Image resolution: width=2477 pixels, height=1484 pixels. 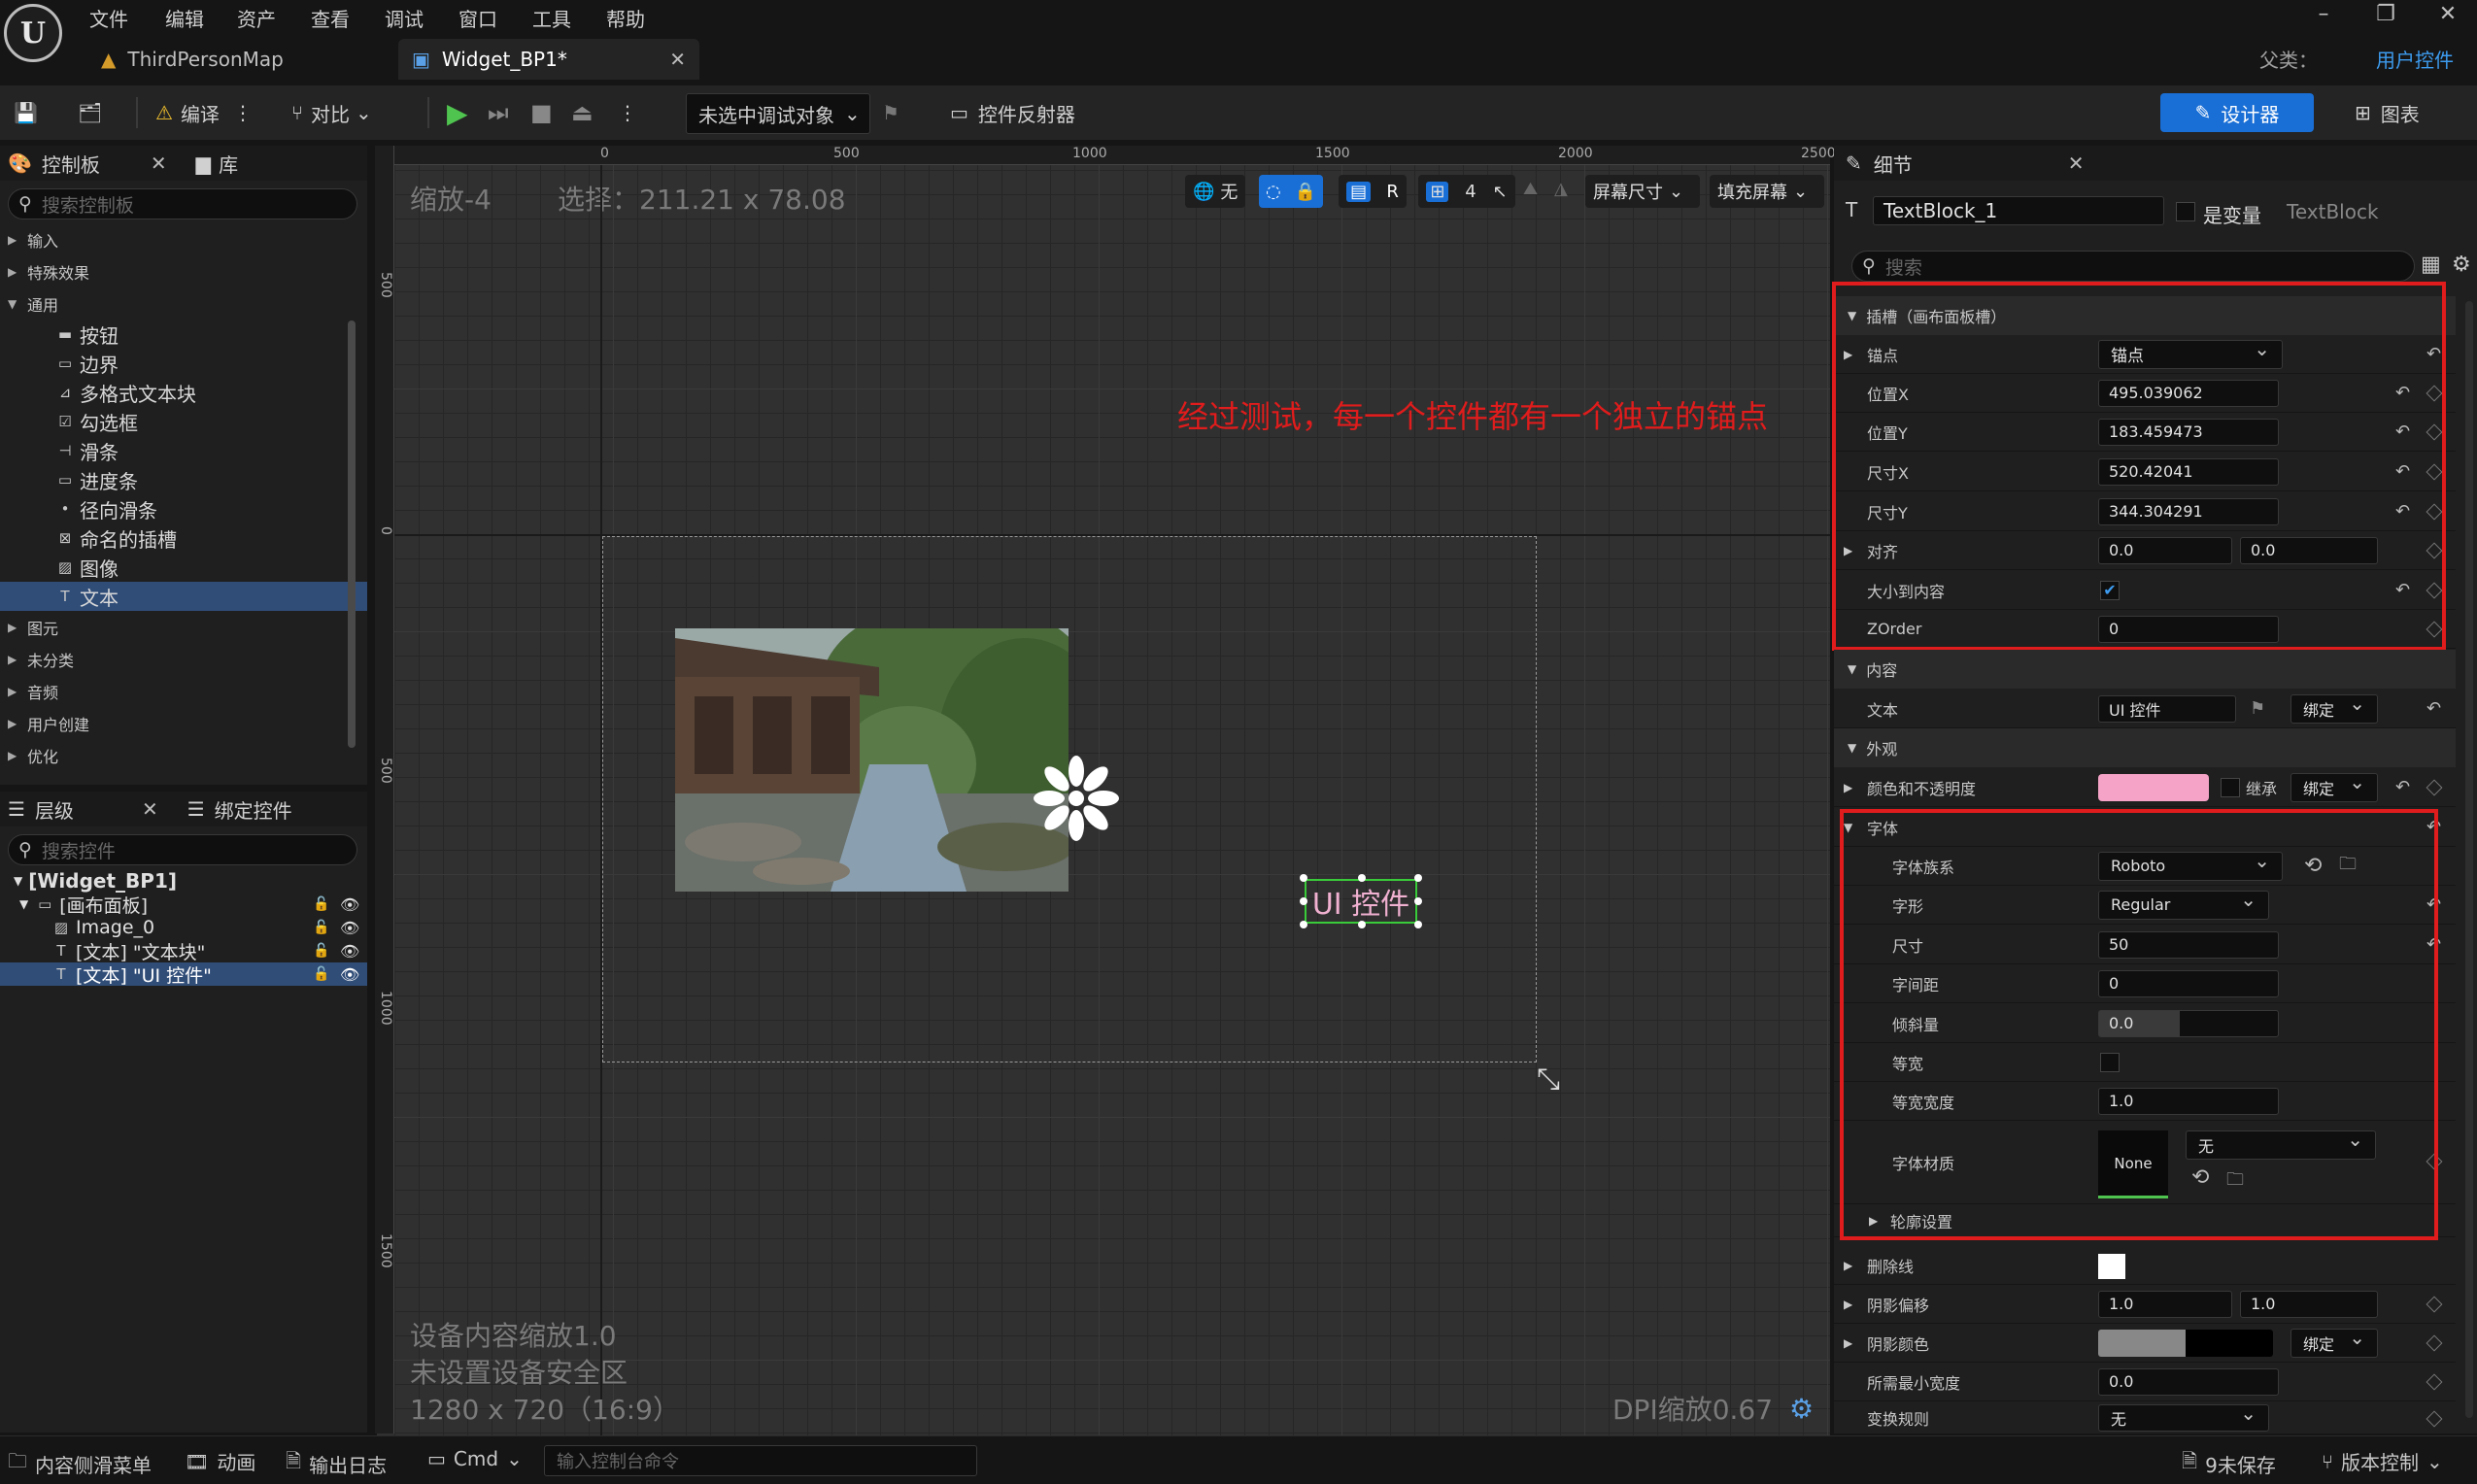 I want to click on debug-target-dropdown: 未选中调试对象 ⌄, so click(x=778, y=114).